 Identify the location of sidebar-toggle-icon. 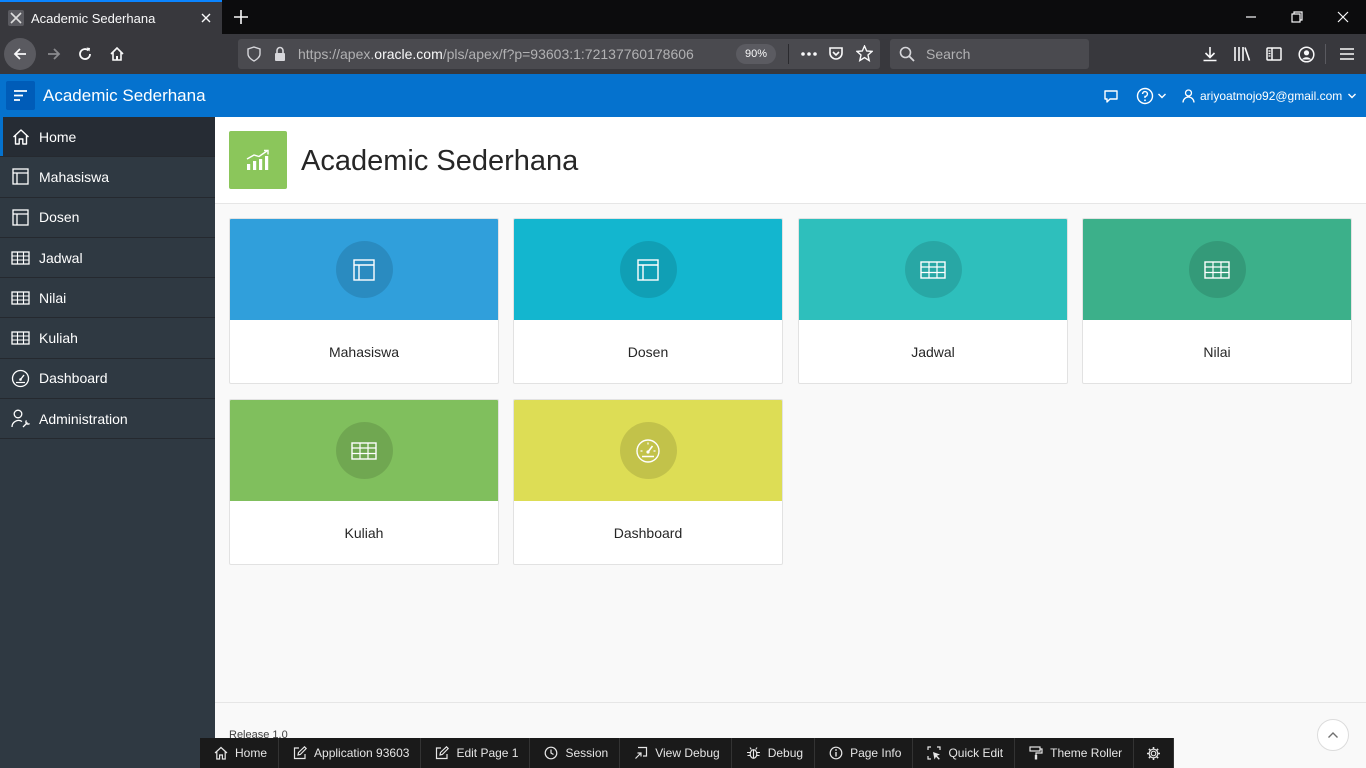
(1274, 54).